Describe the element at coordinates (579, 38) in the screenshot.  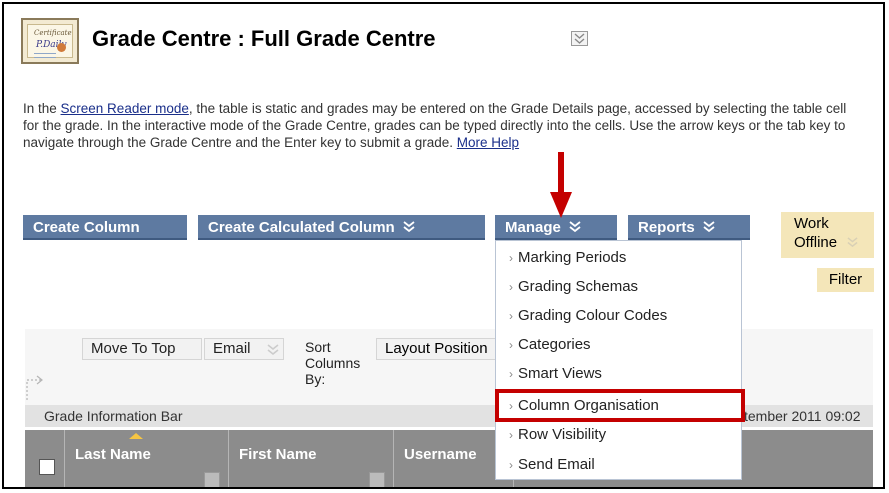
I see `title-menu-chevron-icon` at that location.